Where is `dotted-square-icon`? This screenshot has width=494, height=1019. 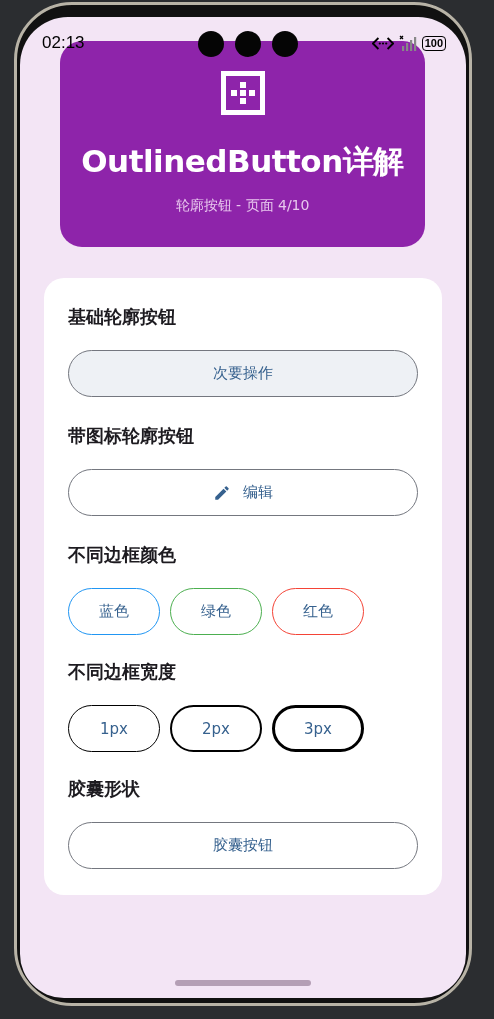
dotted-square-icon is located at coordinates (242, 93).